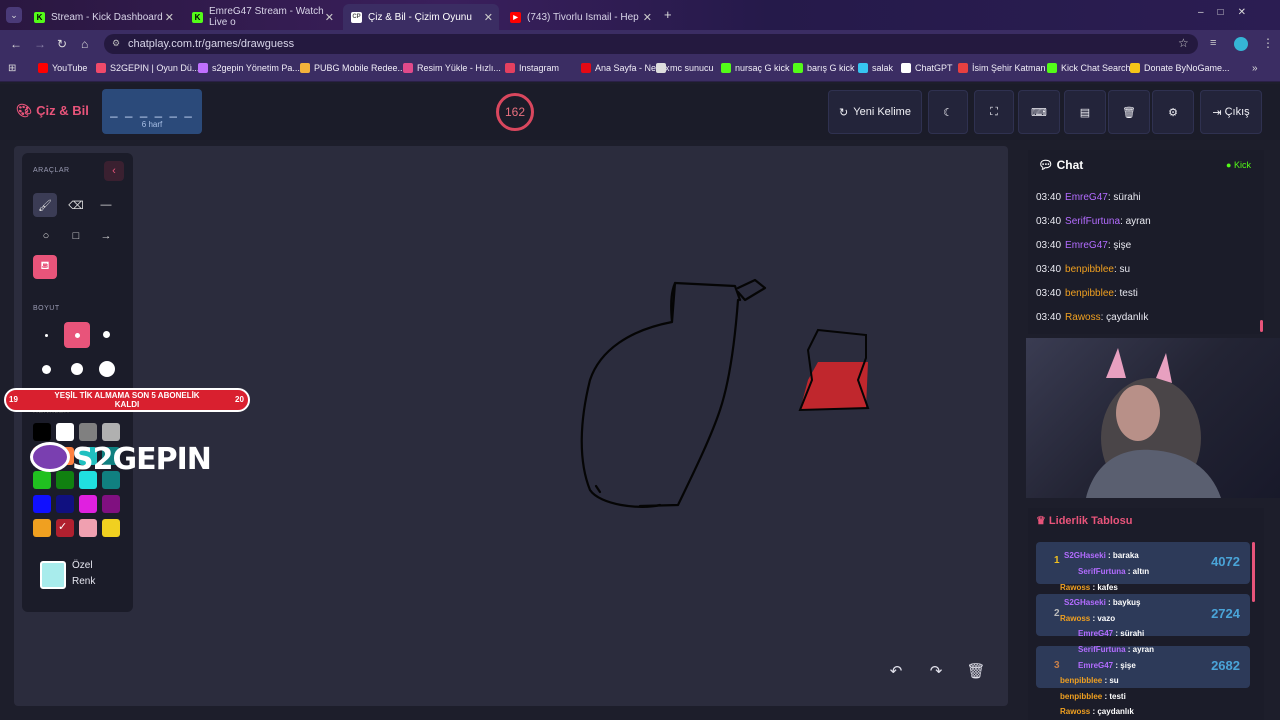 The height and width of the screenshot is (720, 1280). I want to click on bookmark-item: mc sunucu, so click(685, 68).